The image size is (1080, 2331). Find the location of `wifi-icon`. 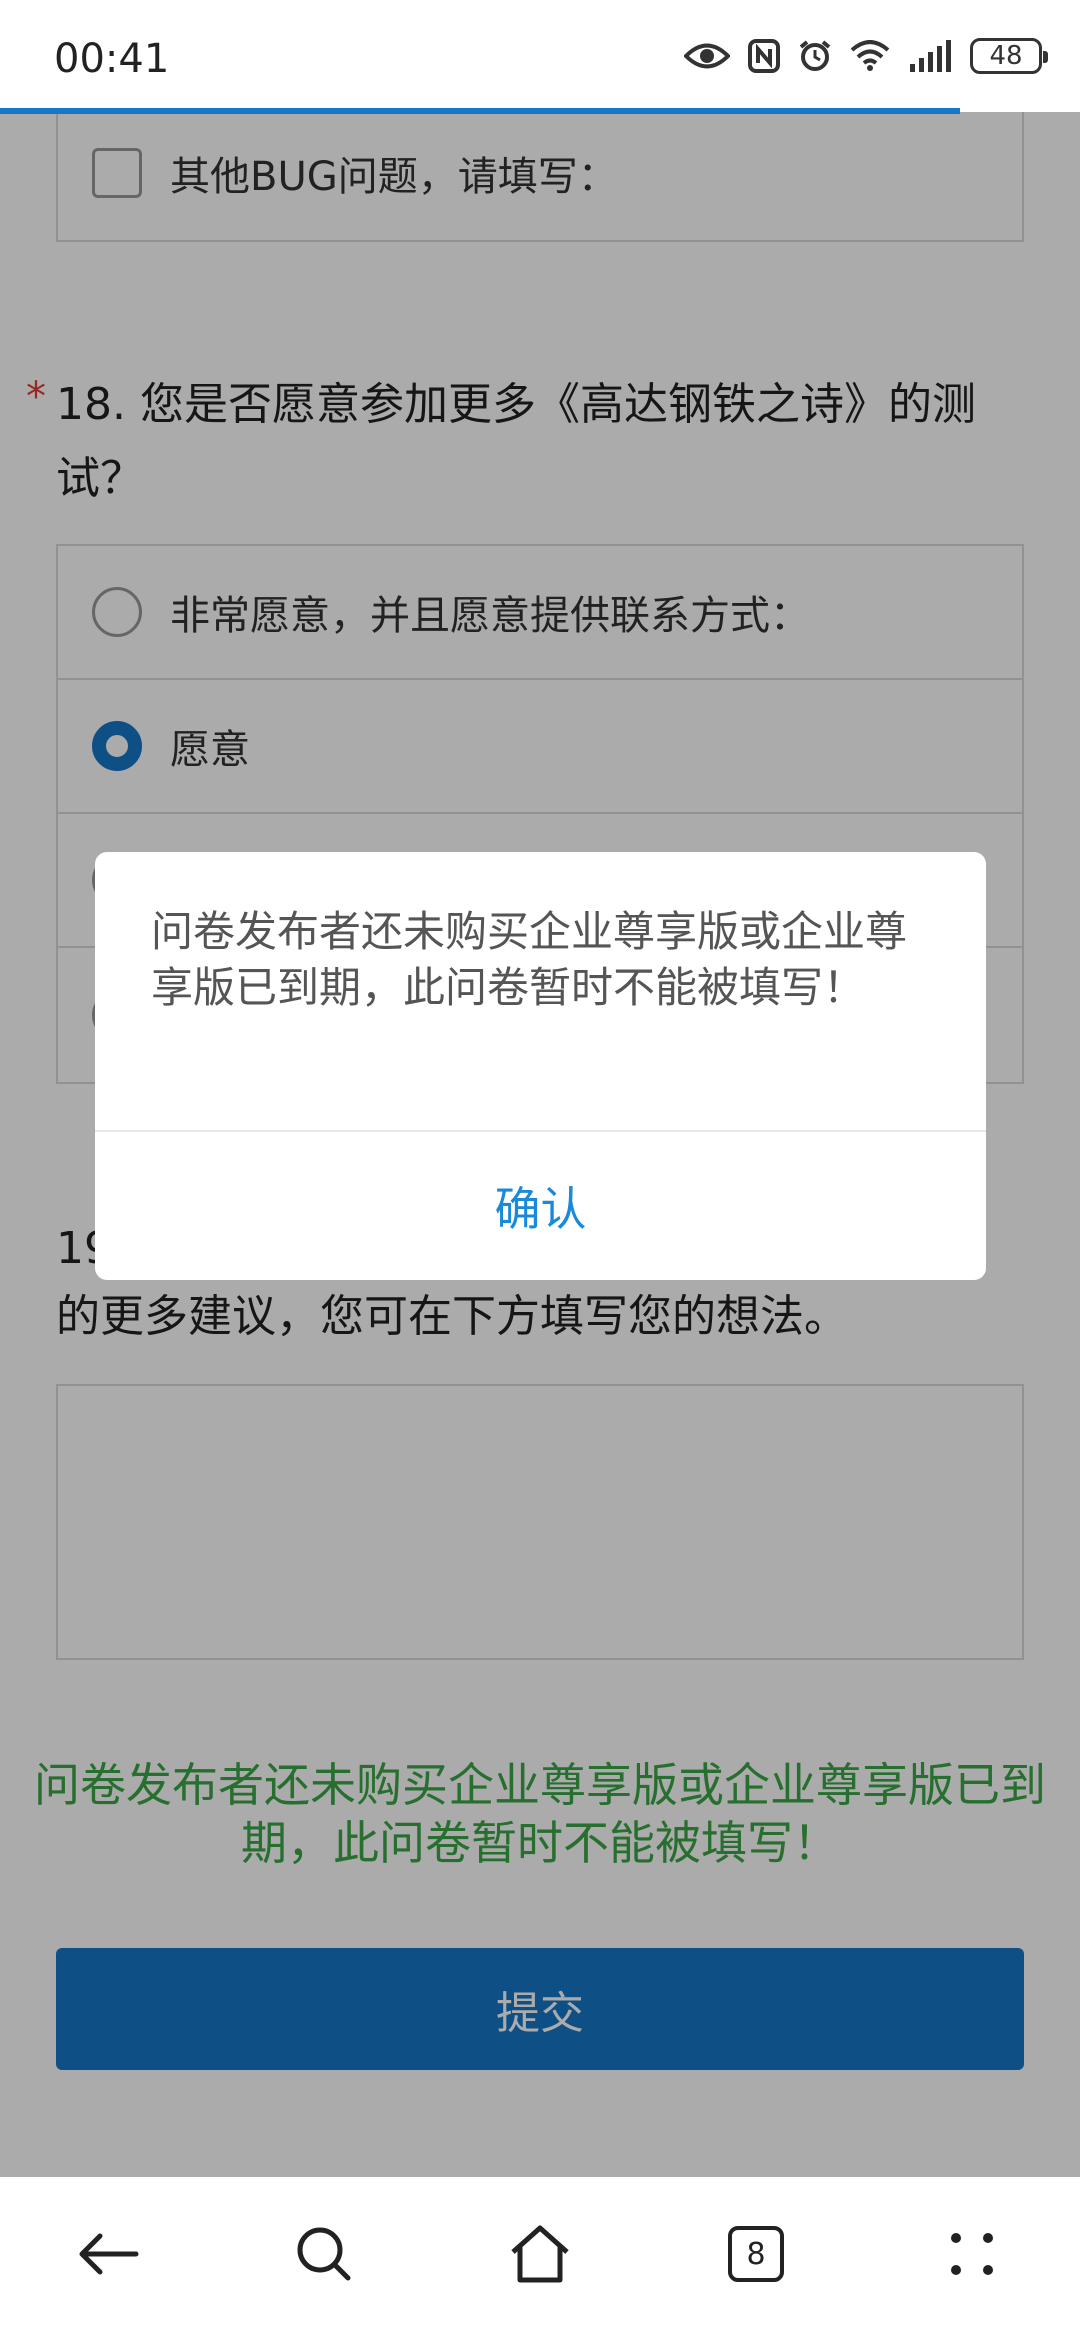

wifi-icon is located at coordinates (870, 56).